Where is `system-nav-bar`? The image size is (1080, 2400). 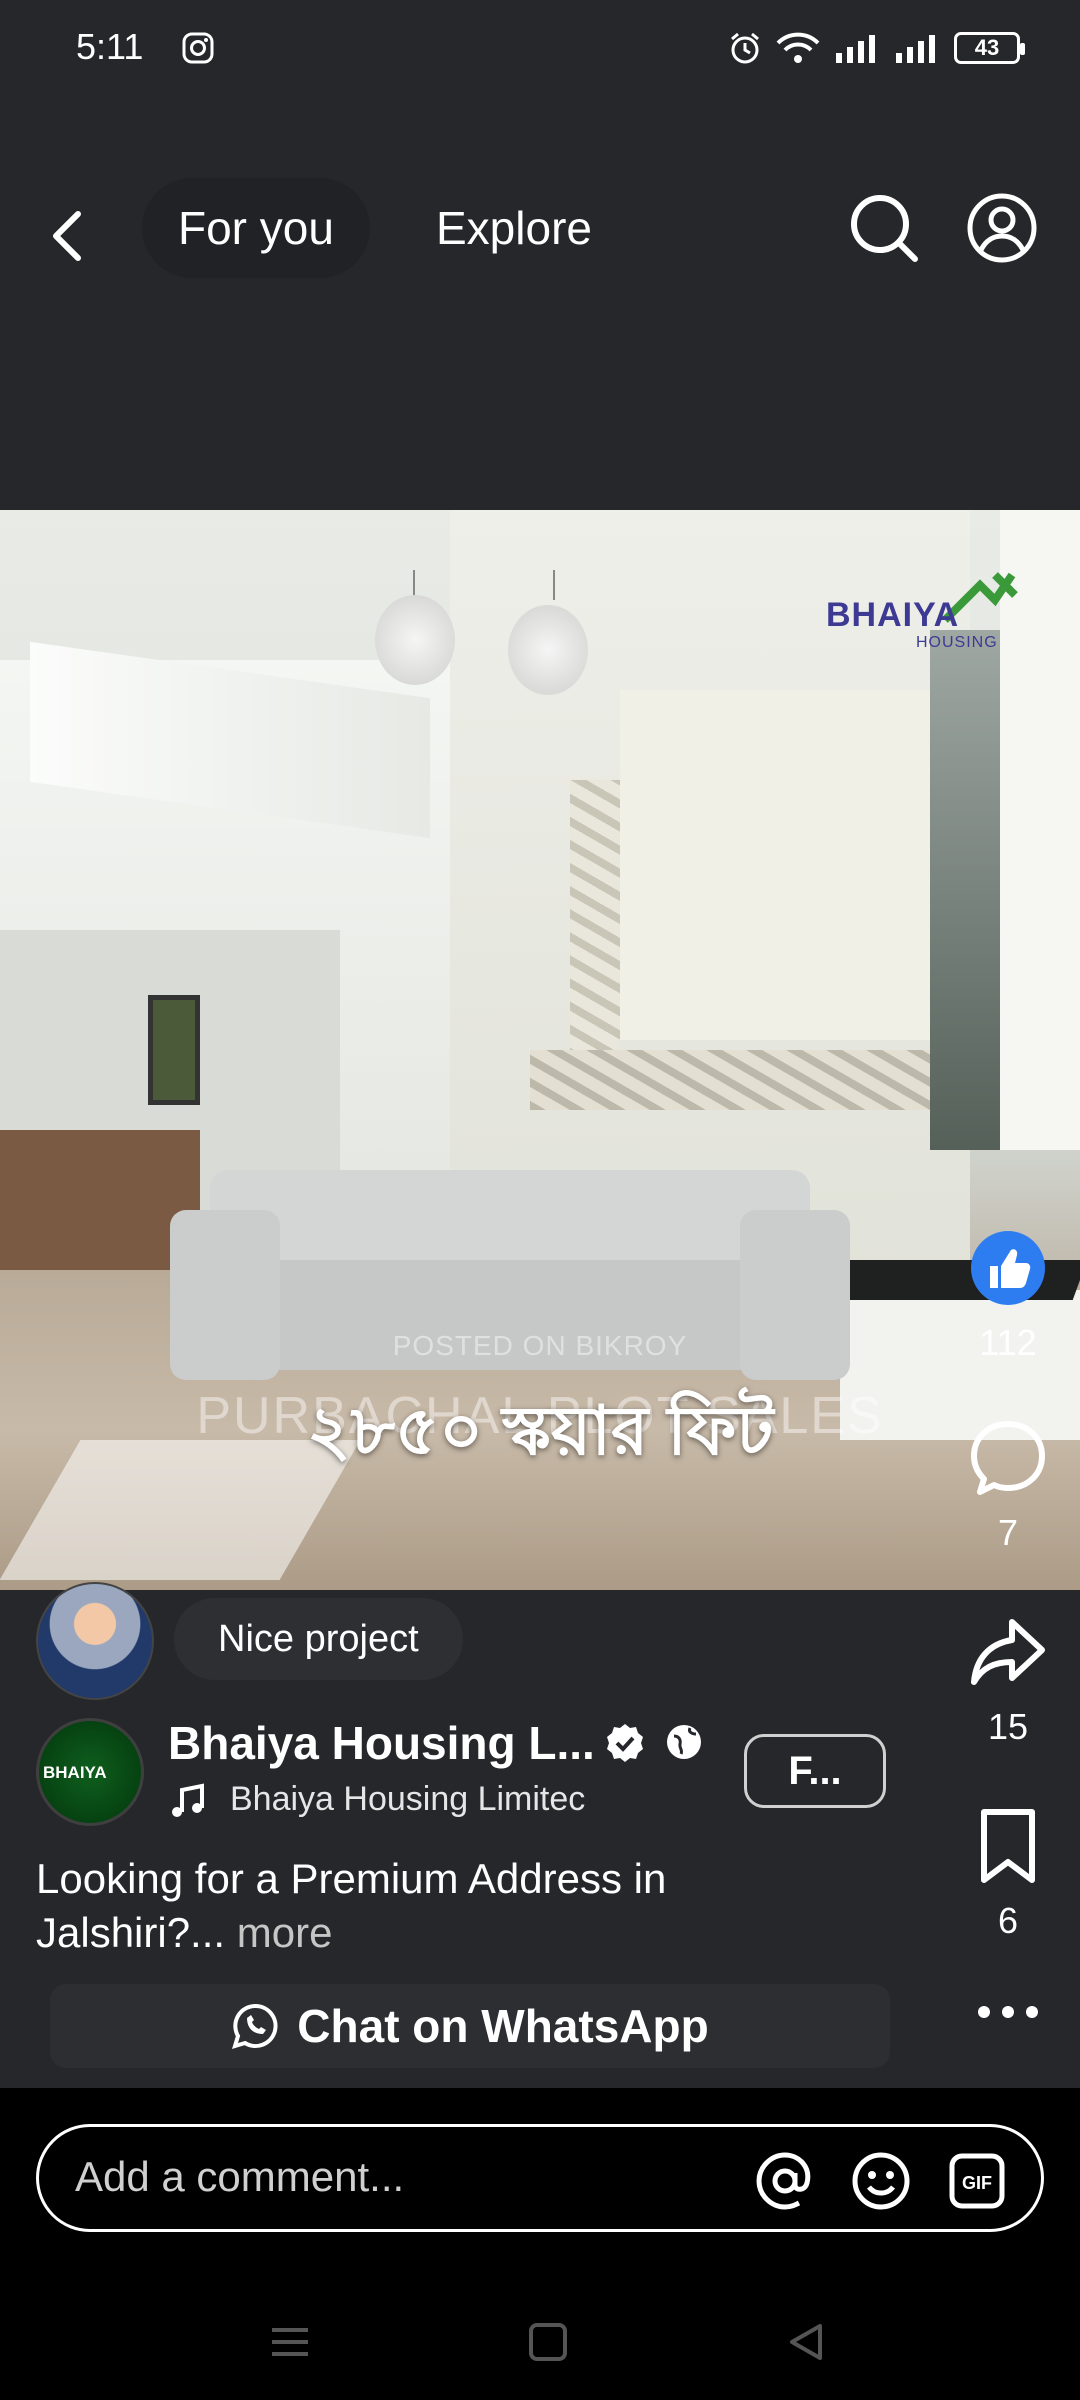
system-nav-bar is located at coordinates (540, 2345).